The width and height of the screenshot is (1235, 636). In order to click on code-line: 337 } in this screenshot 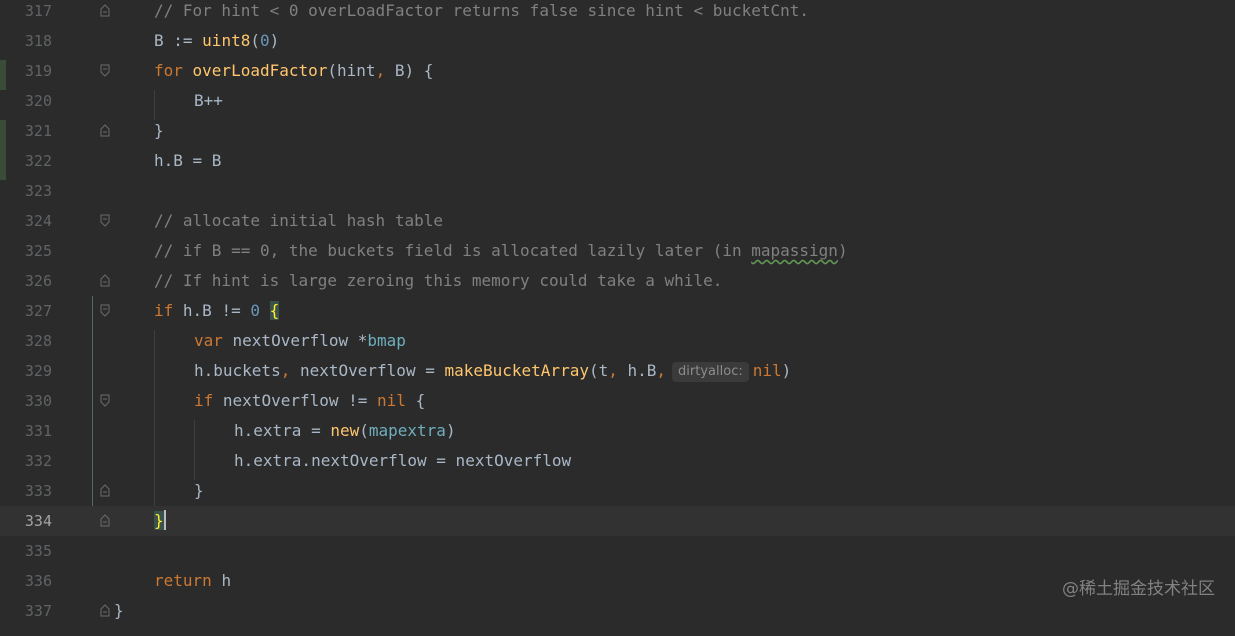, I will do `click(617, 611)`.